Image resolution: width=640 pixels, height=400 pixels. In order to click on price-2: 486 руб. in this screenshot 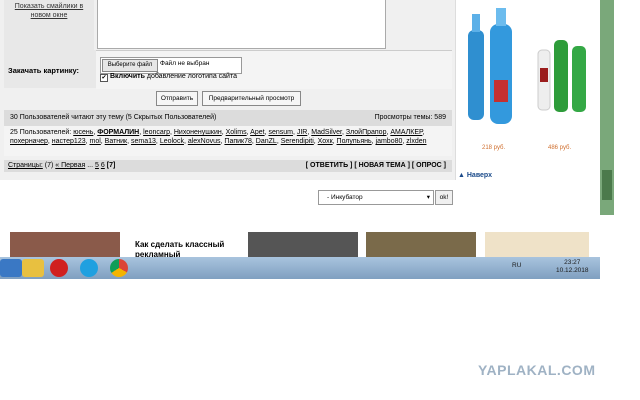, I will do `click(560, 148)`.